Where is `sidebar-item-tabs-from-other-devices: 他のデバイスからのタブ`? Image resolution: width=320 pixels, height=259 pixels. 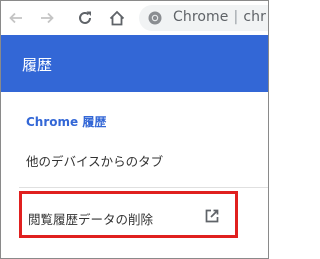 sidebar-item-tabs-from-other-devices: 他のデバイスからのタブ is located at coordinates (134, 160).